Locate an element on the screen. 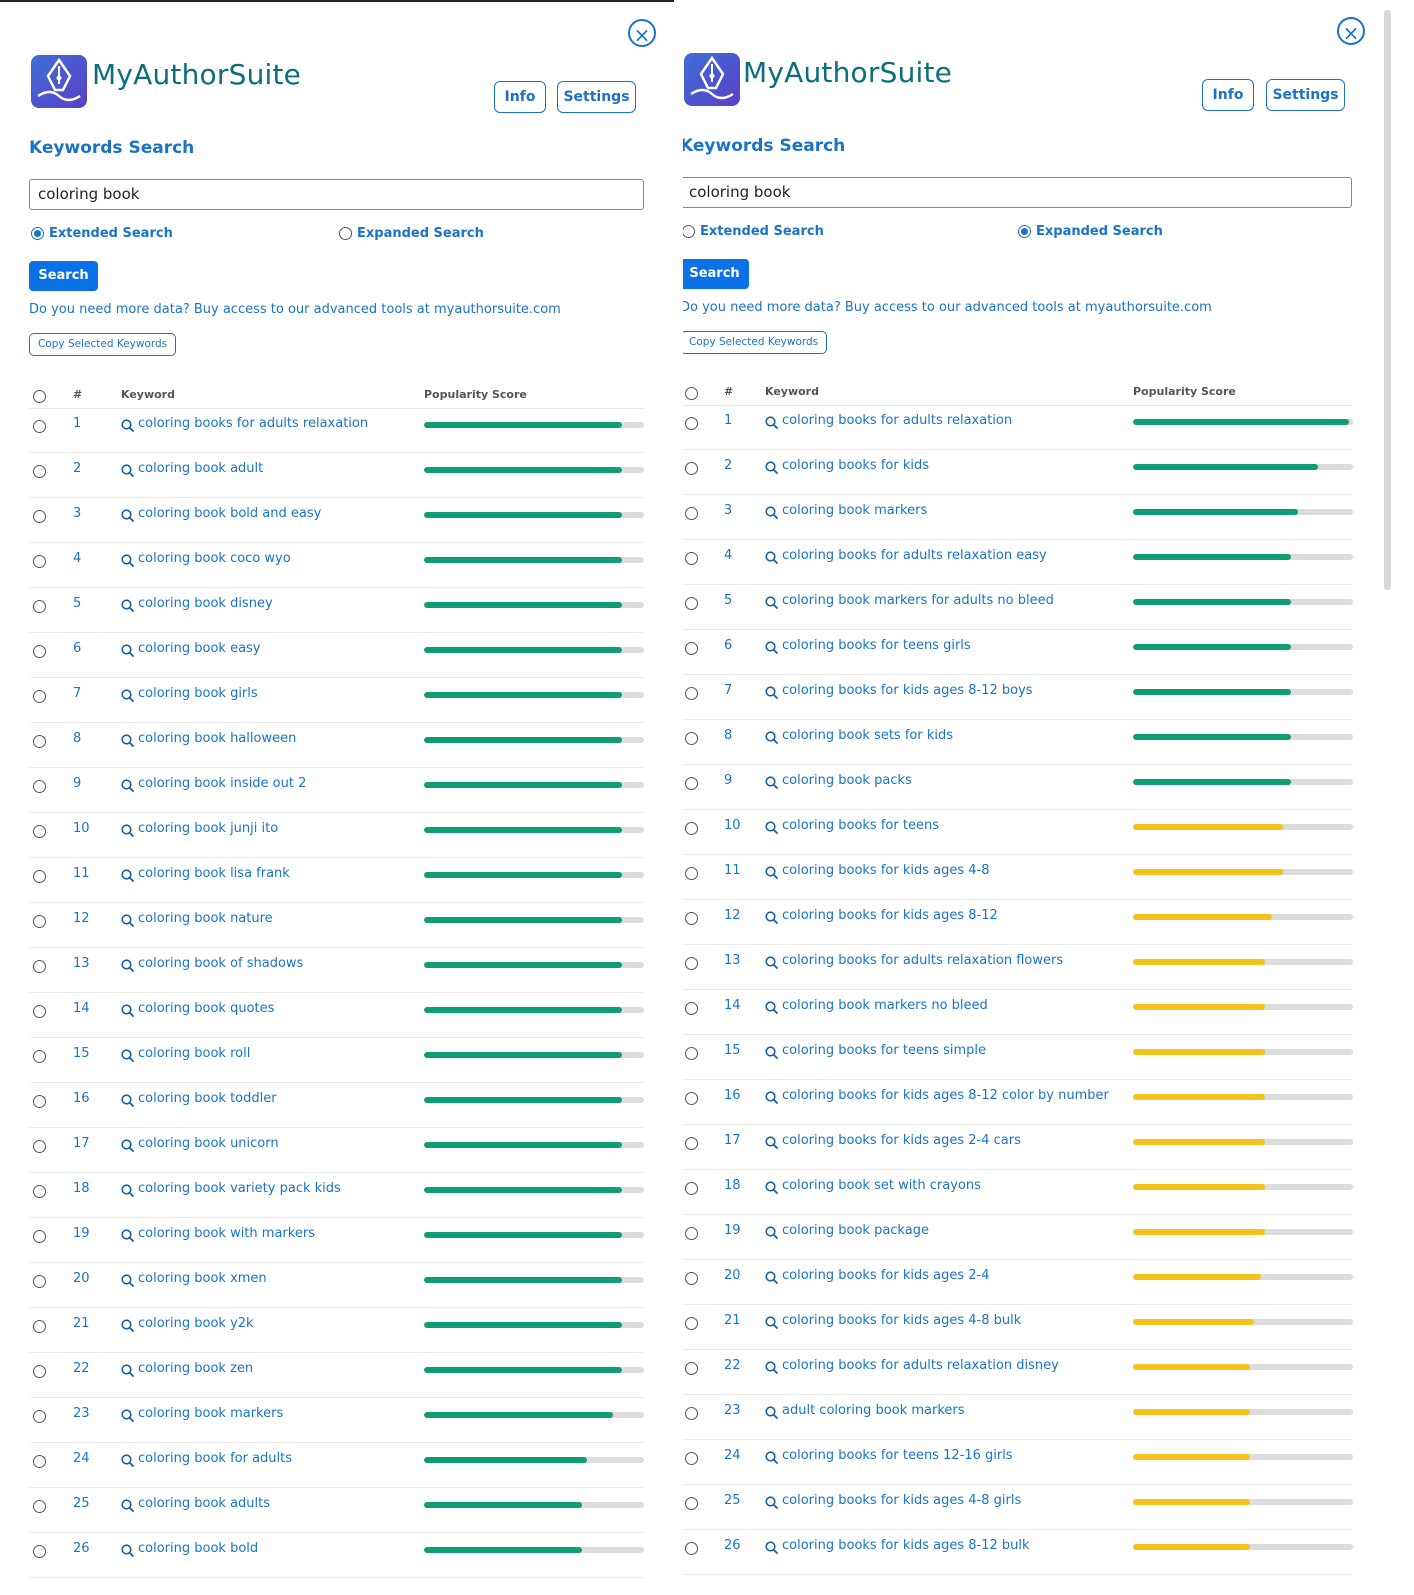 The width and height of the screenshot is (1414, 1595). keyword-link: coloring book bold is located at coordinates (189, 1549).